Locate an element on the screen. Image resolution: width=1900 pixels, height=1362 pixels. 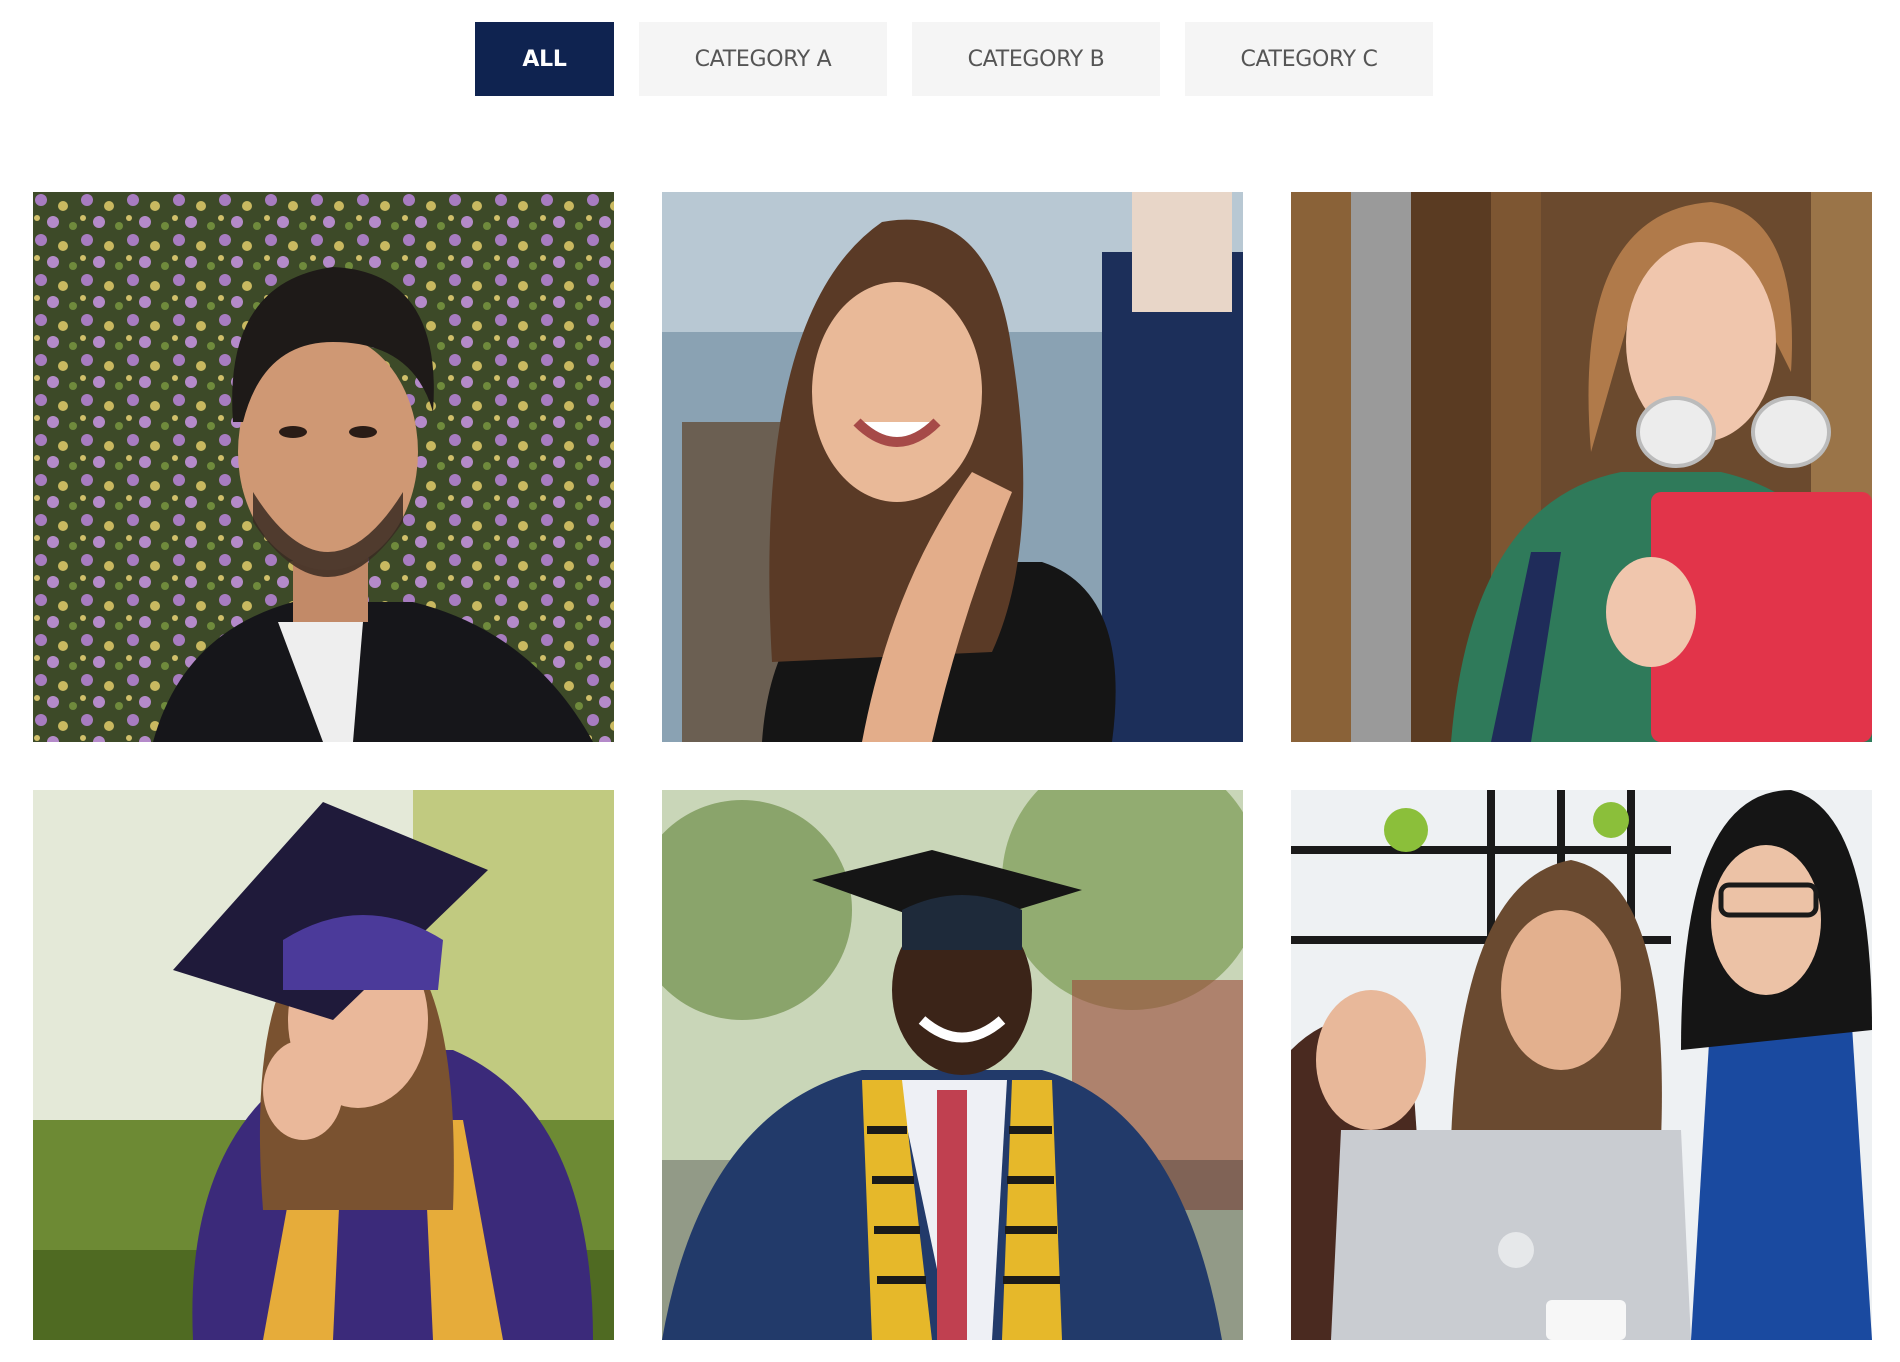
filter-category-c-button: CATEGORY C is located at coordinates (1309, 59).